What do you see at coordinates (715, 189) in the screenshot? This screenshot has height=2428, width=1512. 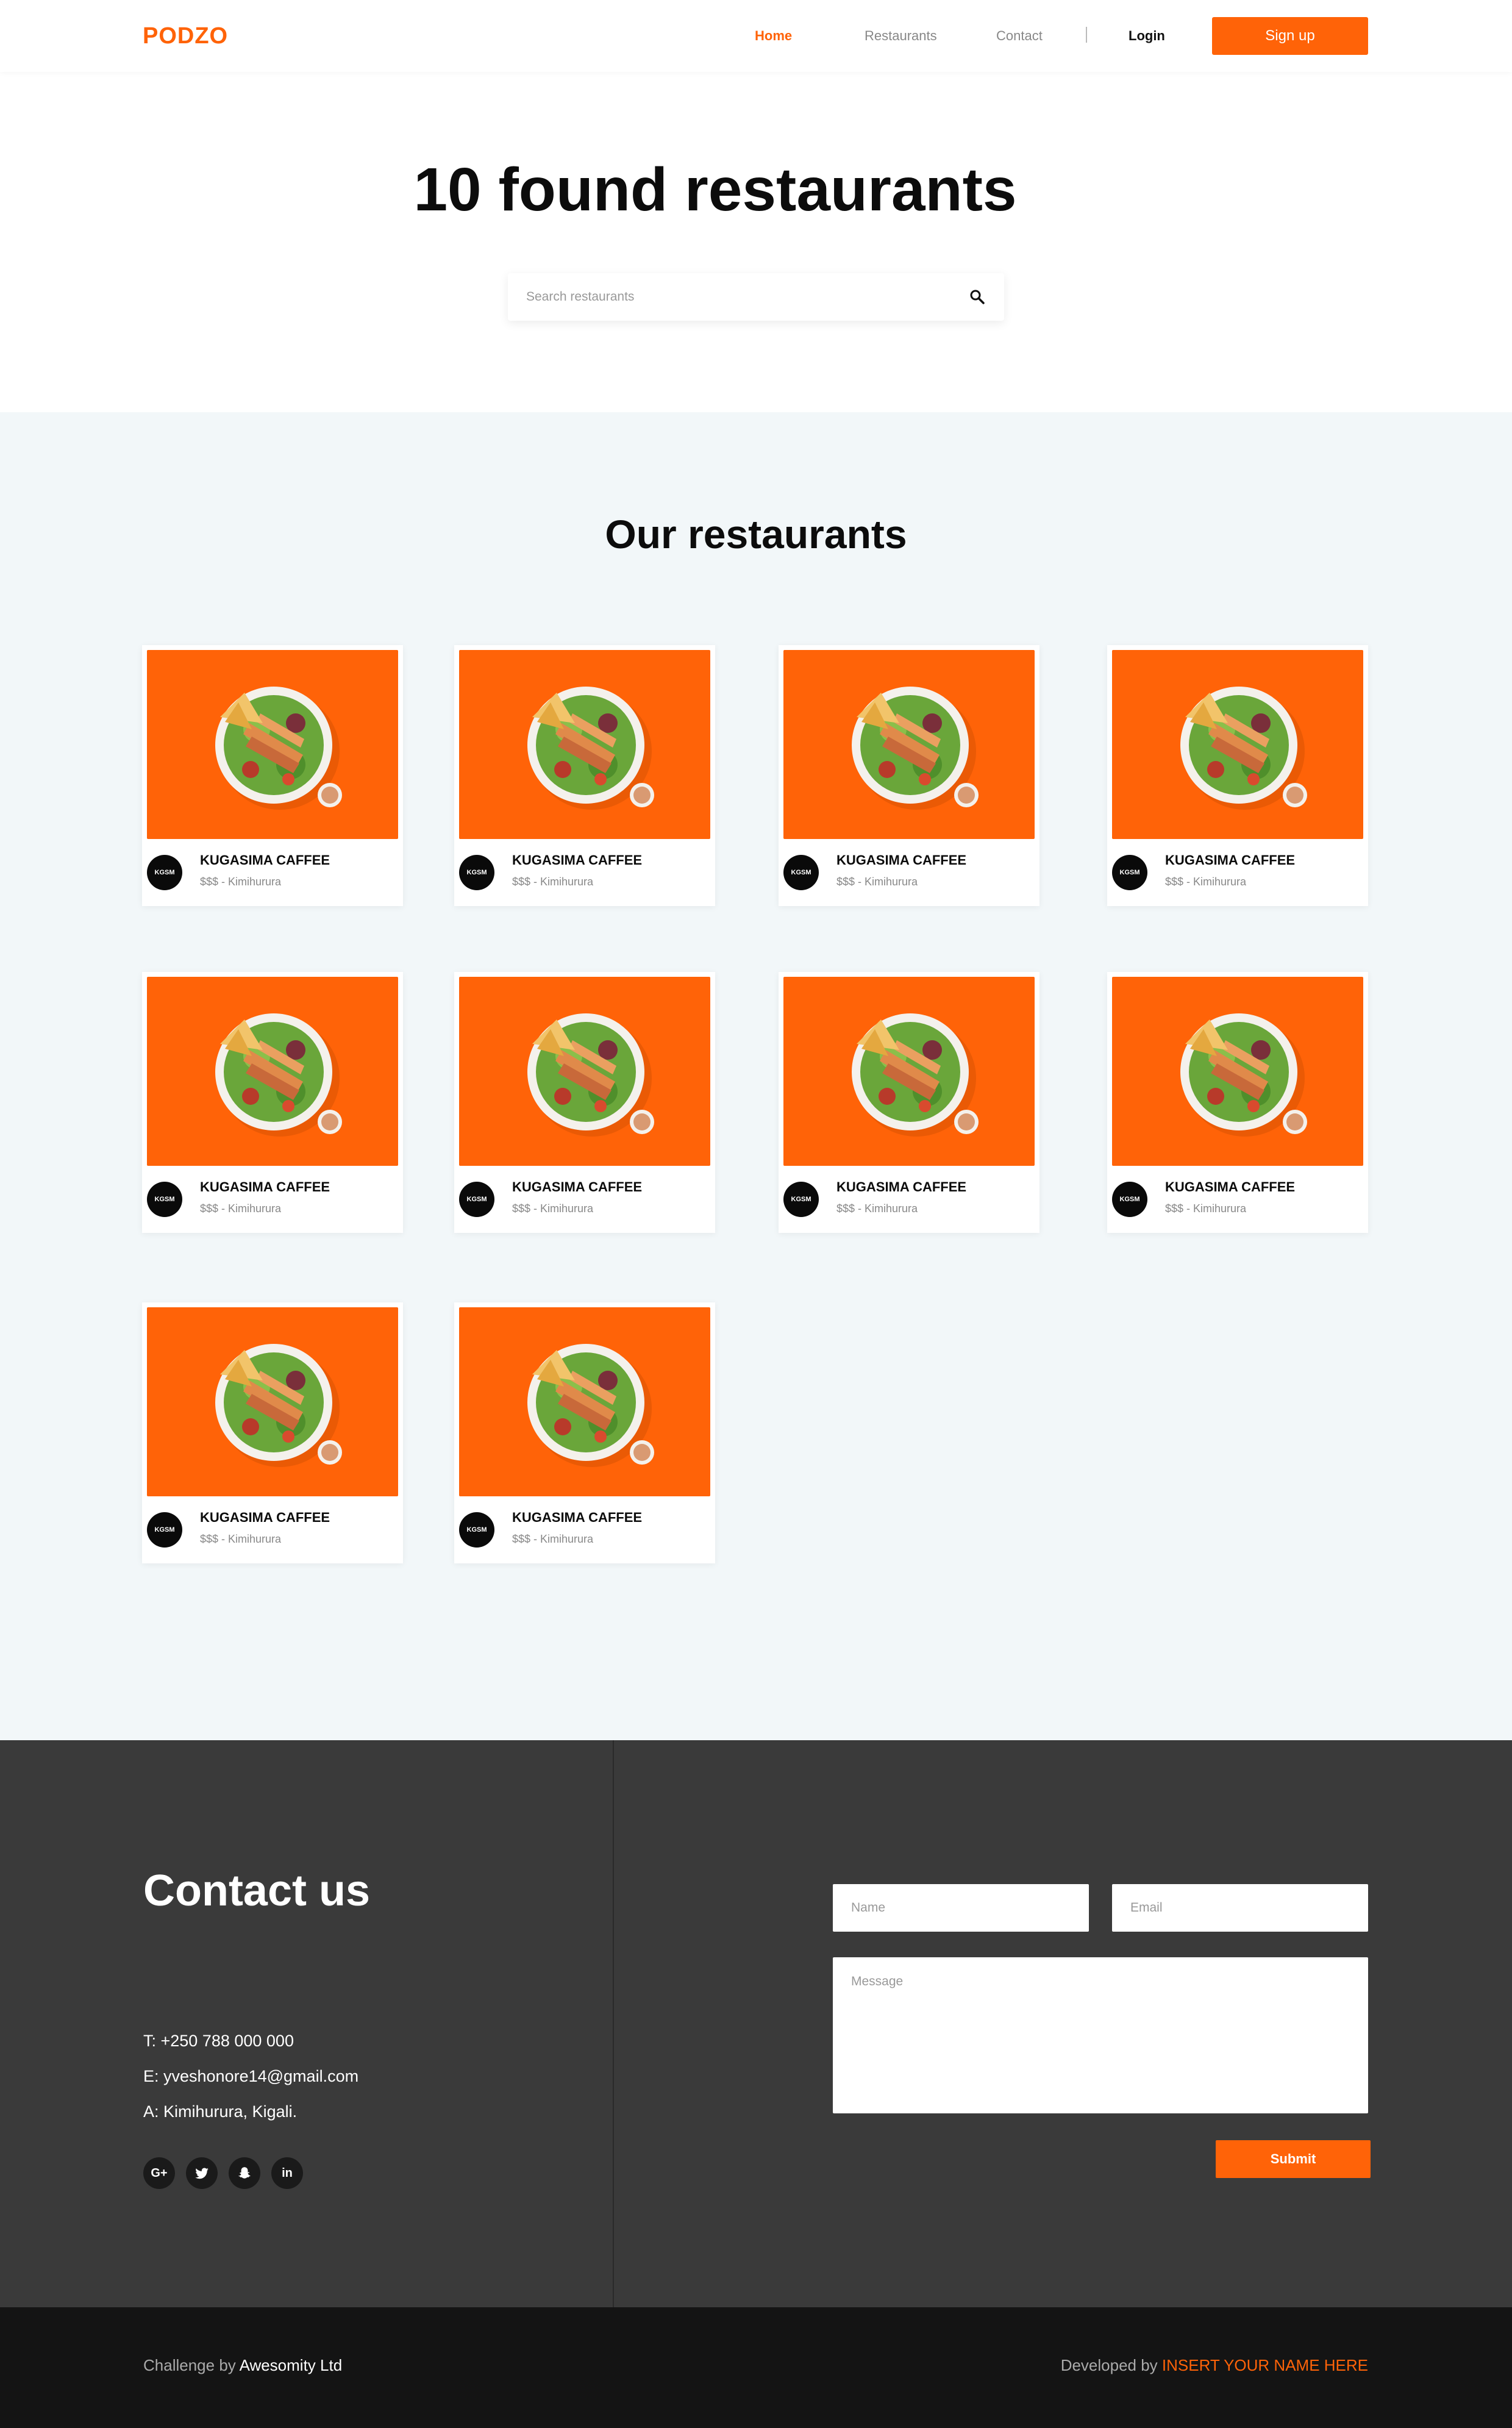 I see `page-title: 10 found restaurants` at bounding box center [715, 189].